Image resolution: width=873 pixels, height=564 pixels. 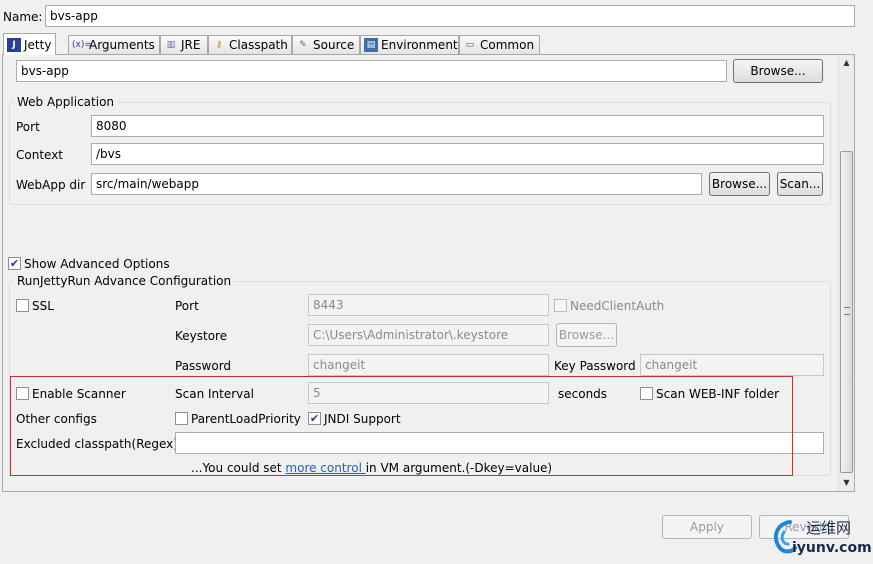 What do you see at coordinates (821, 538) in the screenshot?
I see `watermark-logo: 运维网 iyunv.com` at bounding box center [821, 538].